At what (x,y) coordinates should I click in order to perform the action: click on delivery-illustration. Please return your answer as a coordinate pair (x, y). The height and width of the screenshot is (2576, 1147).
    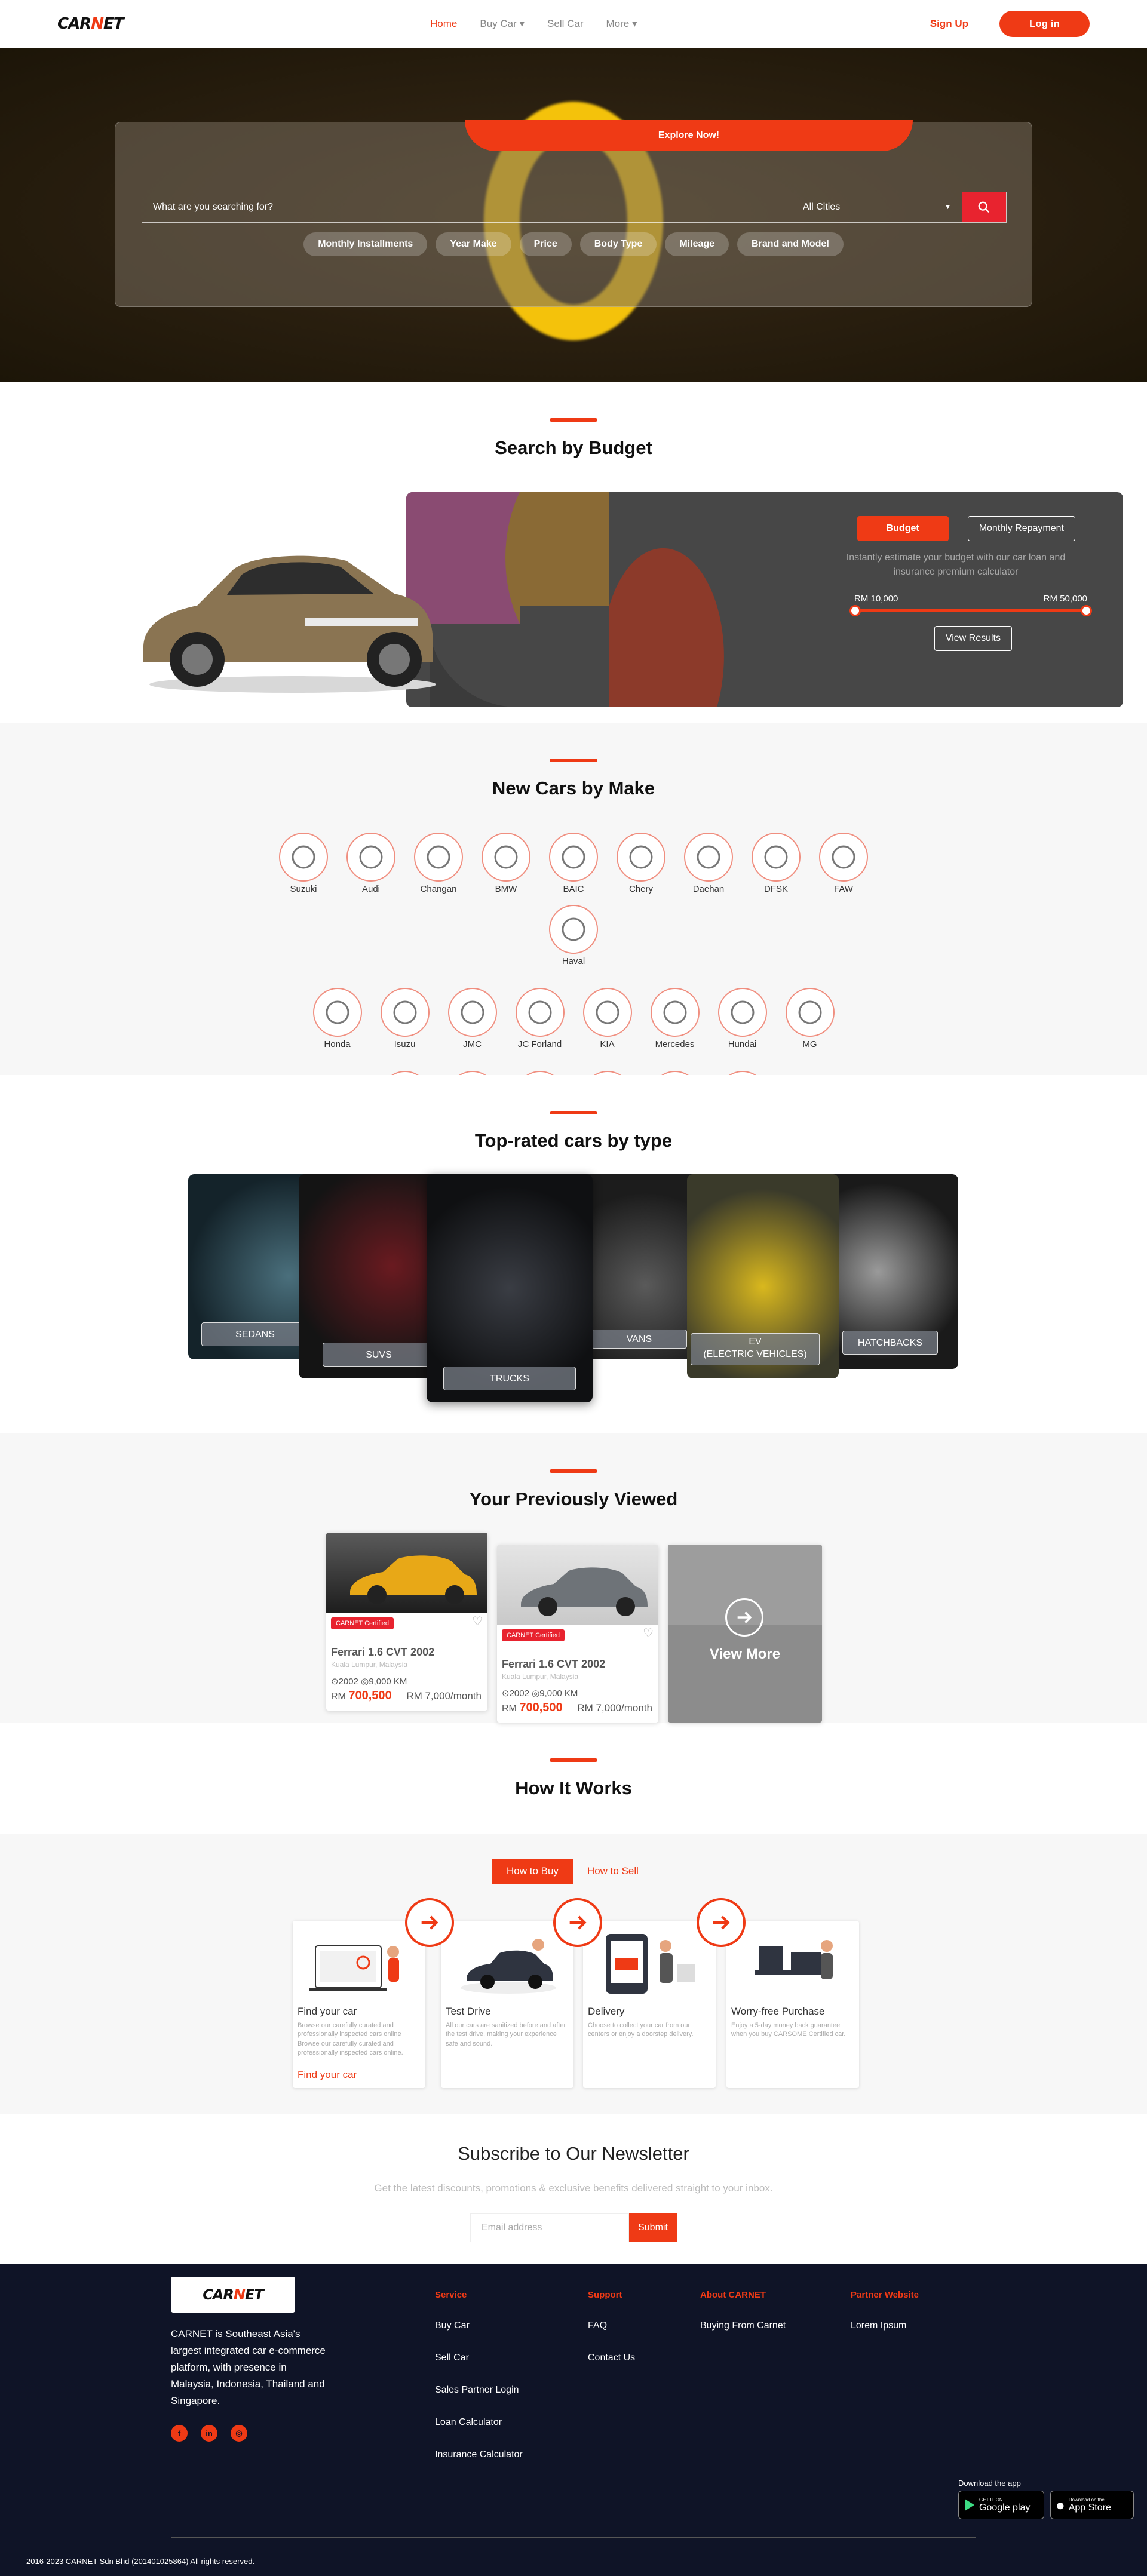
    Looking at the image, I should click on (650, 1964).